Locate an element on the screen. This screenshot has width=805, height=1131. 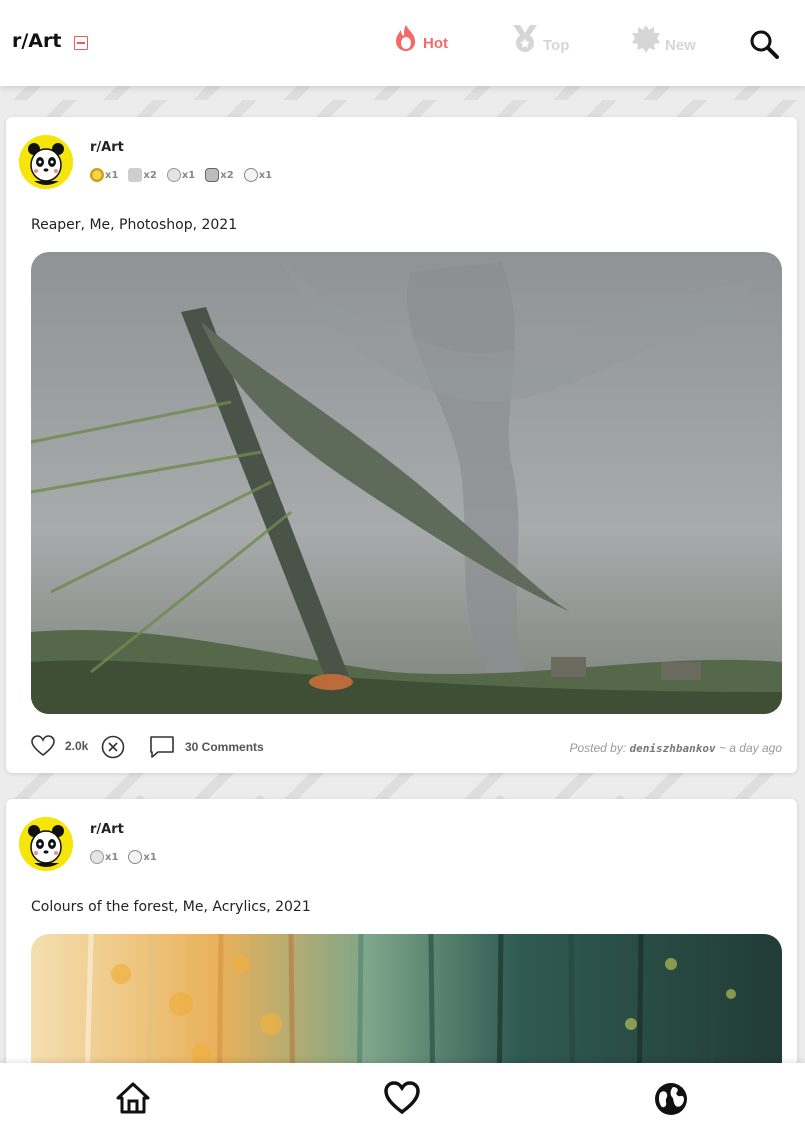
search-button is located at coordinates (764, 46).